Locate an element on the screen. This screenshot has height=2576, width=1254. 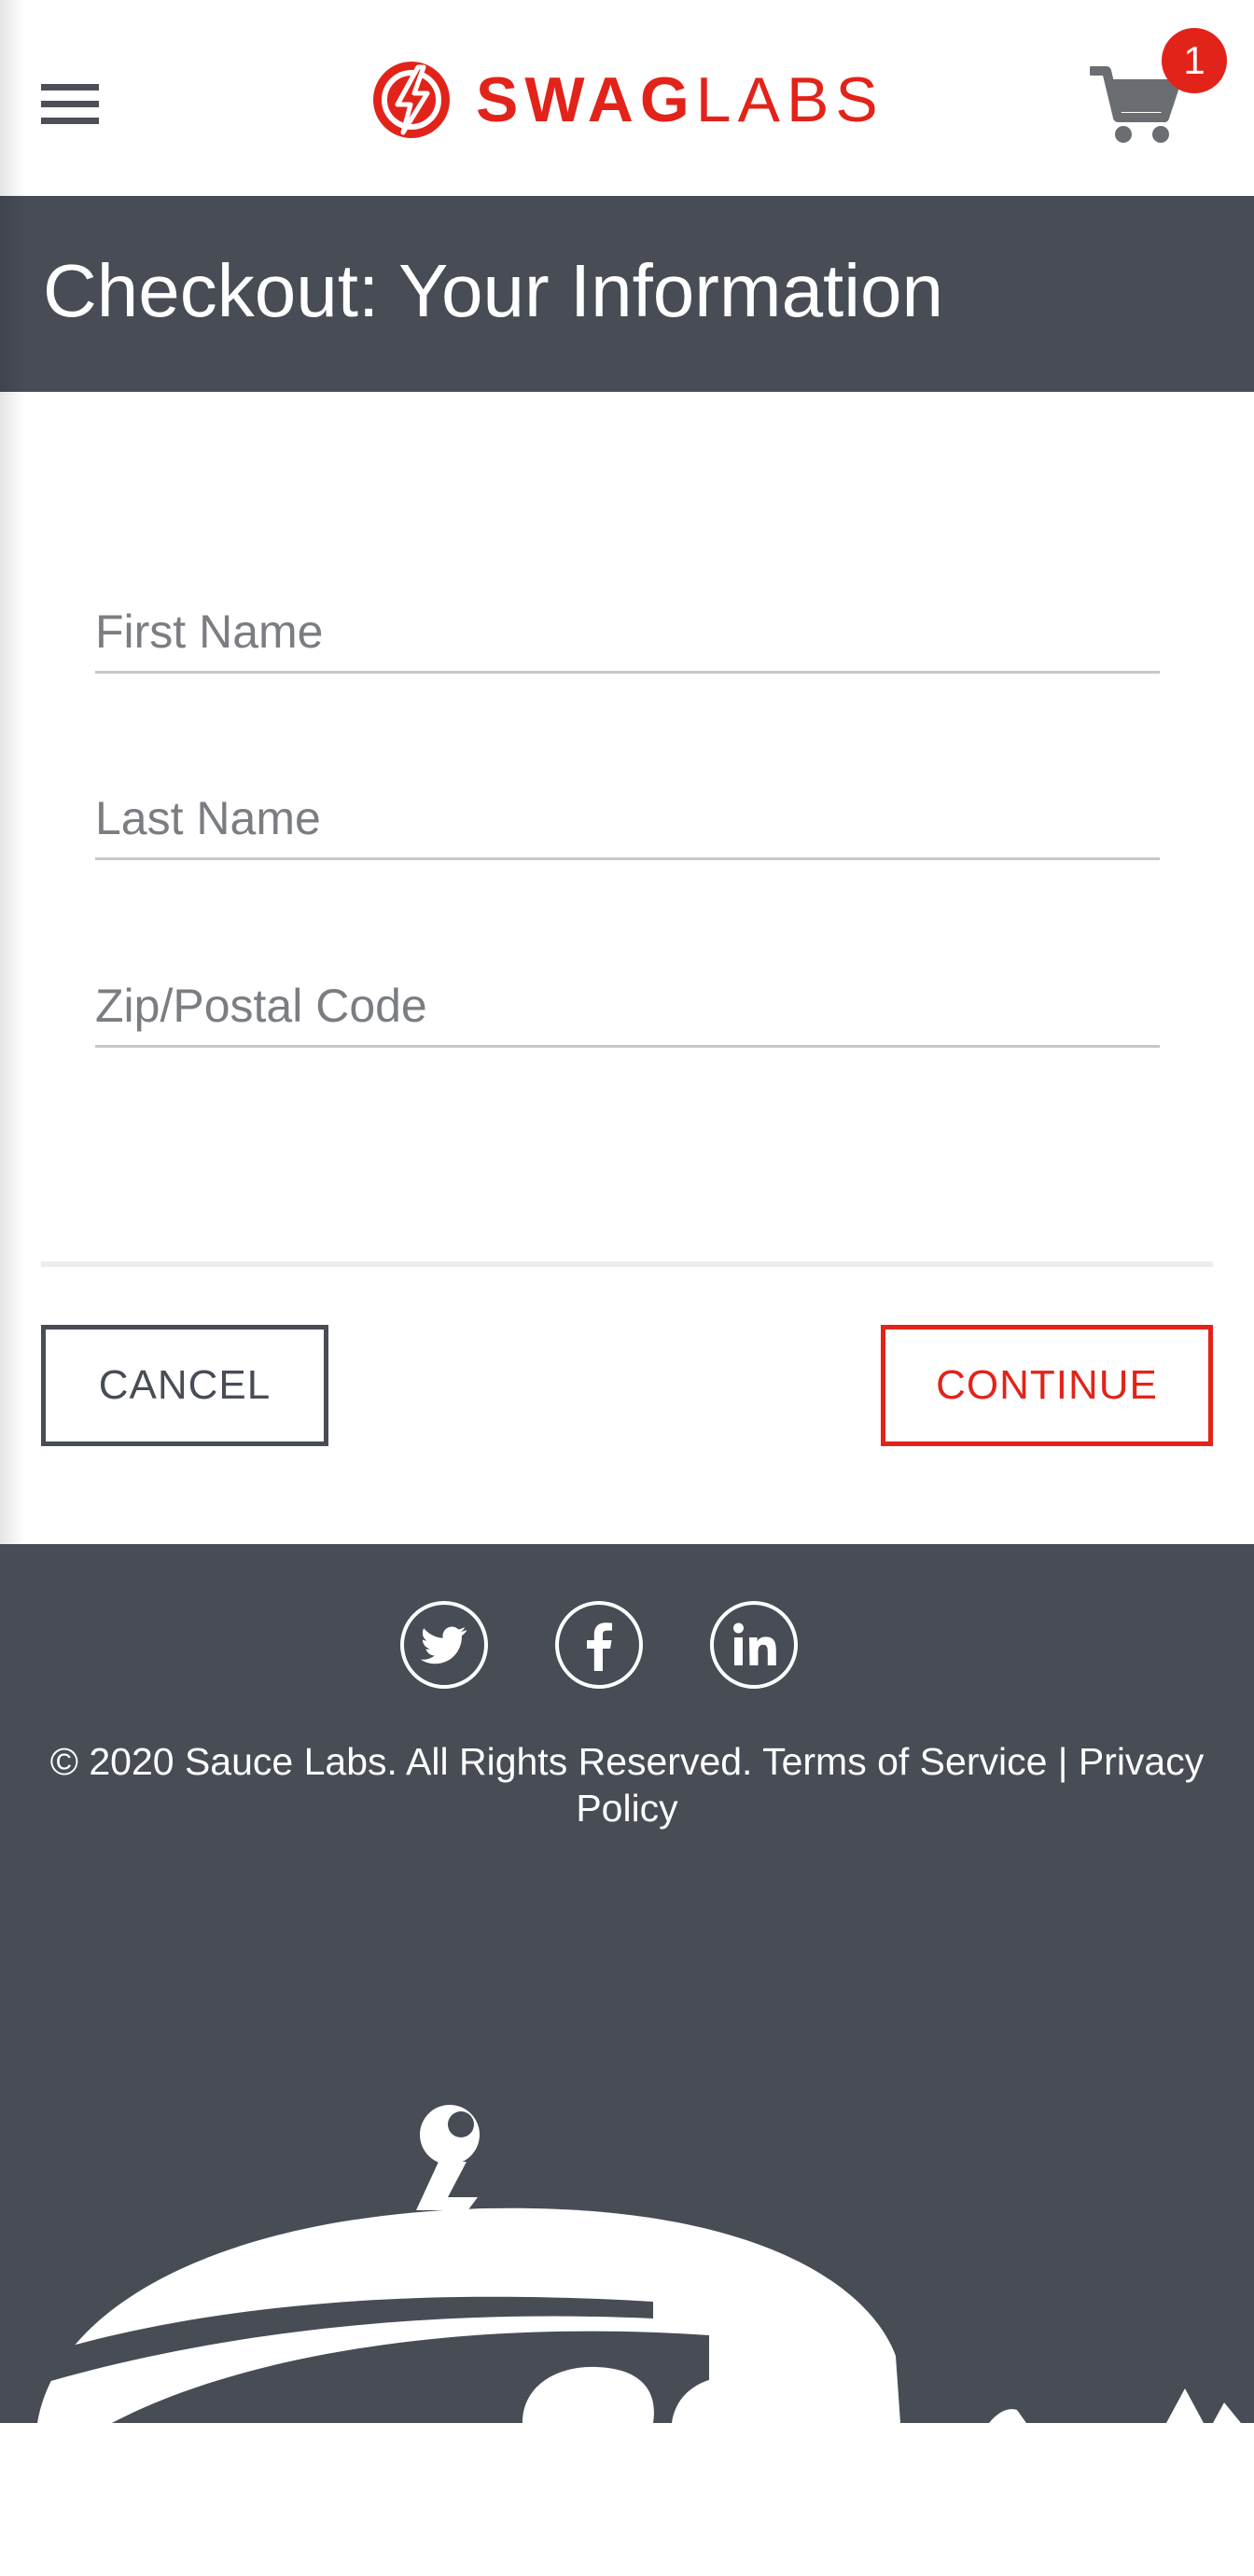
last-name-field is located at coordinates (627, 813).